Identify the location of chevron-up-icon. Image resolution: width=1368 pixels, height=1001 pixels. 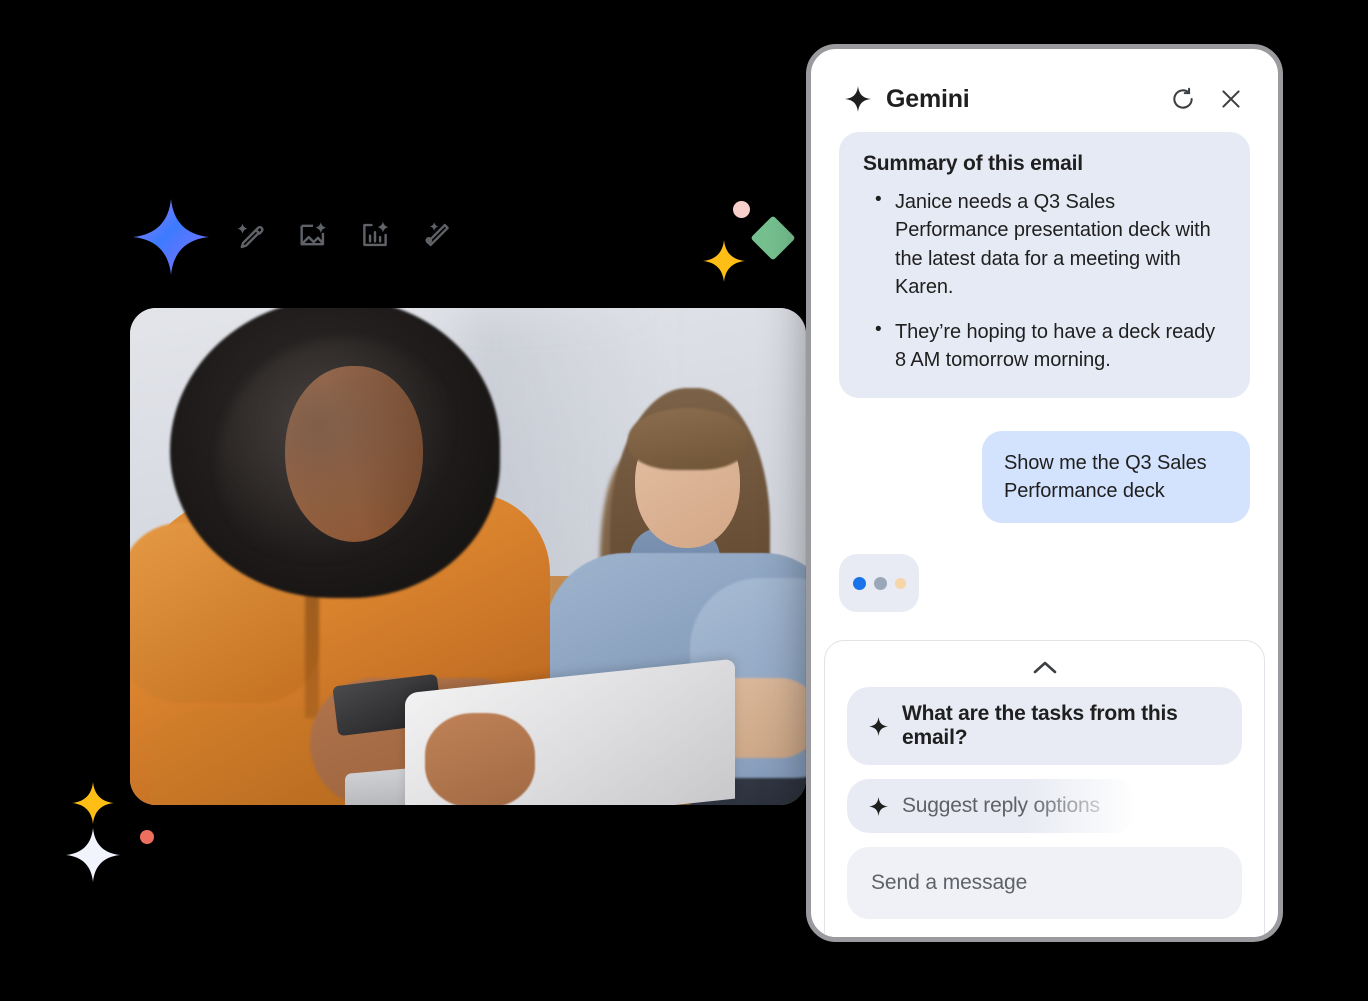
(1044, 667).